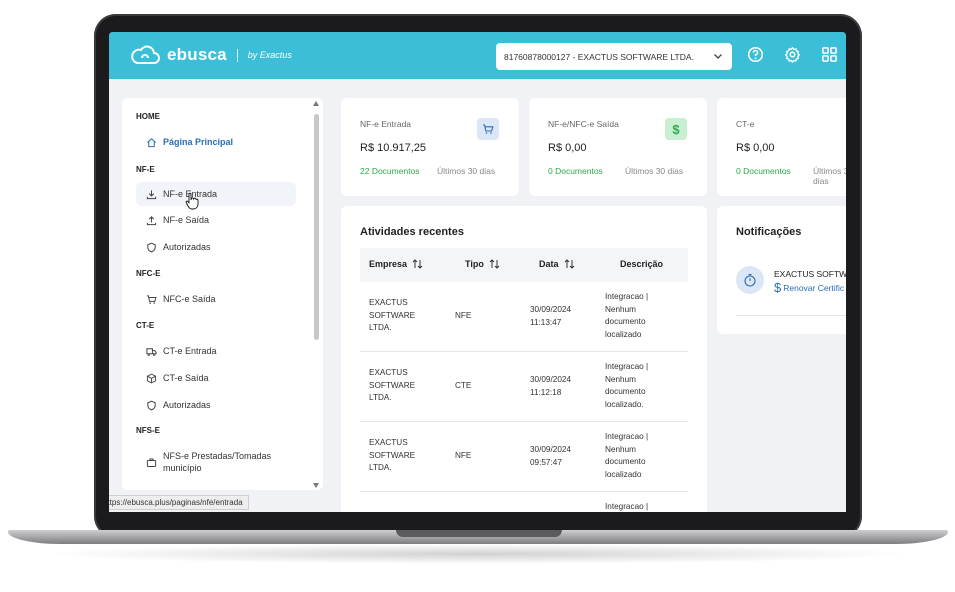 The image size is (955, 592). What do you see at coordinates (186, 220) in the screenshot?
I see `sidebar-item-label: NF-e Saída` at bounding box center [186, 220].